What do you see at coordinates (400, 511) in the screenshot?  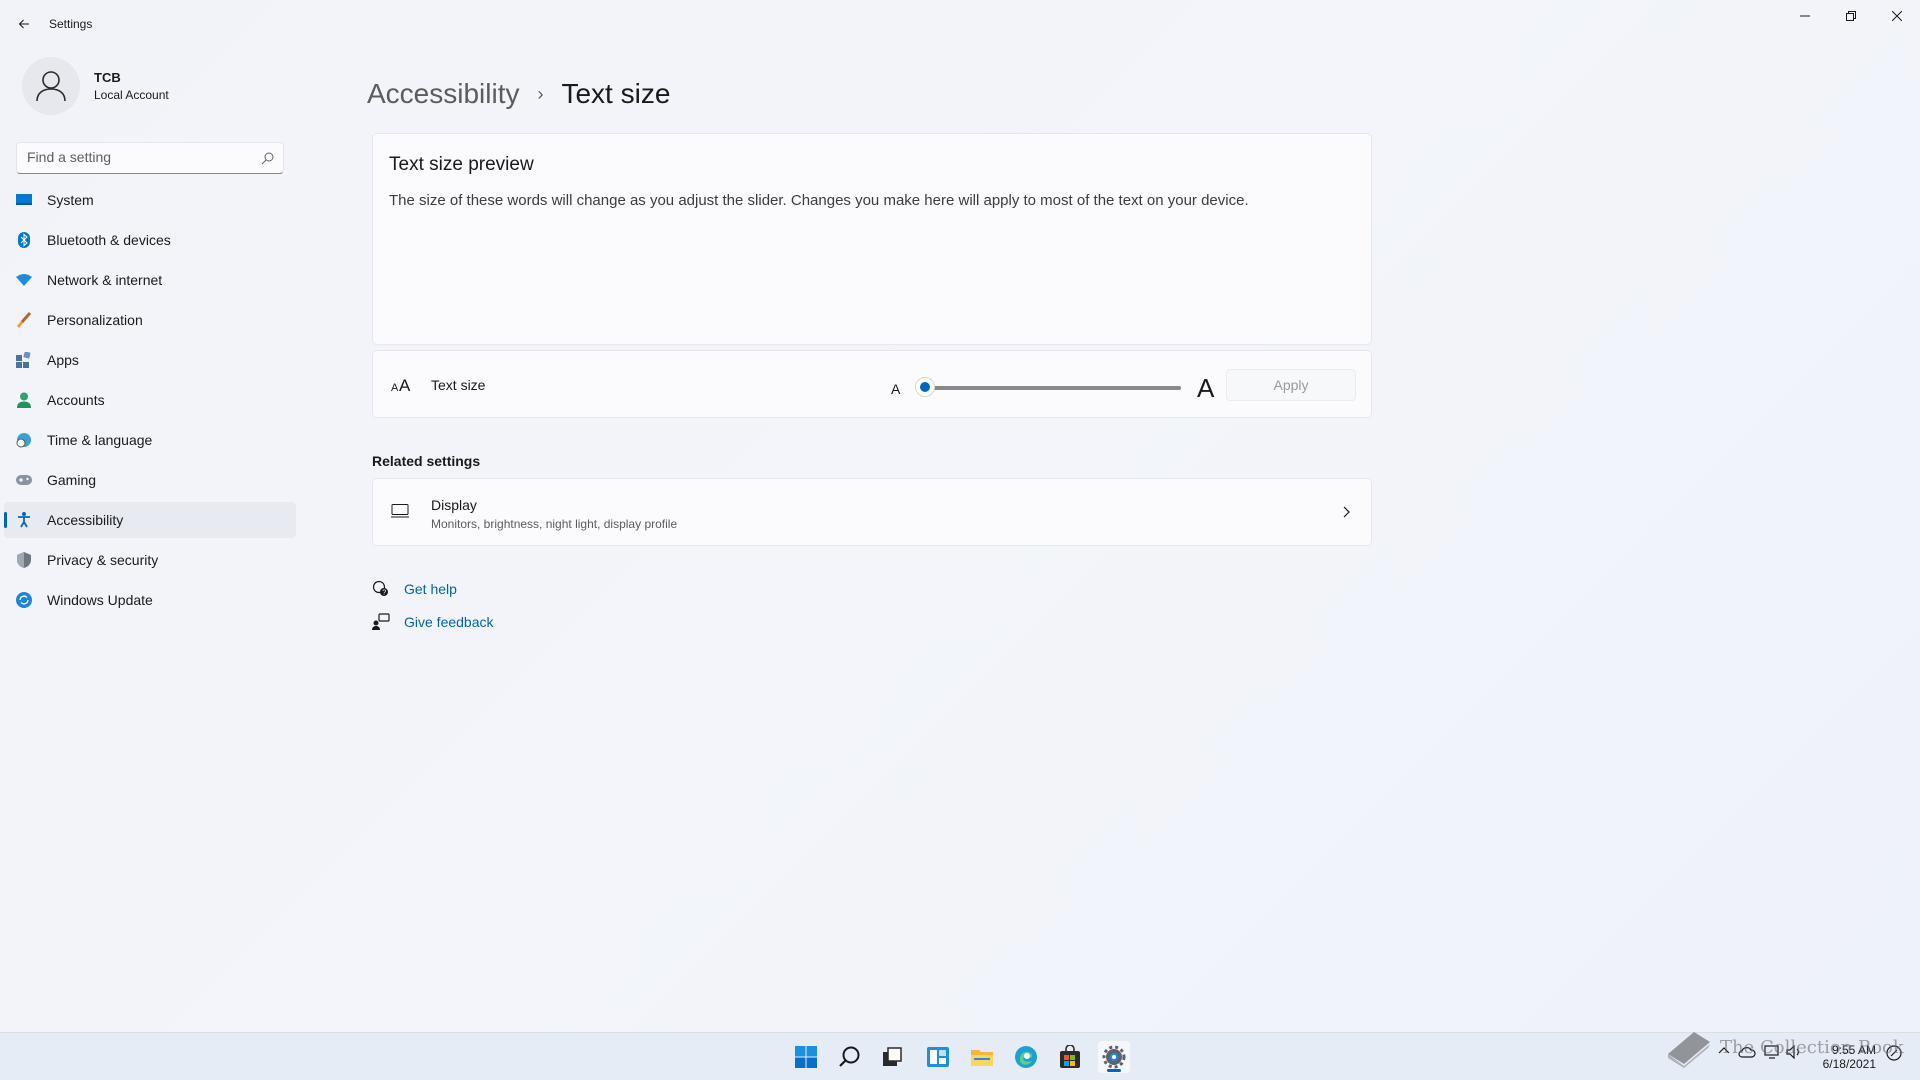 I see `monitor-icon` at bounding box center [400, 511].